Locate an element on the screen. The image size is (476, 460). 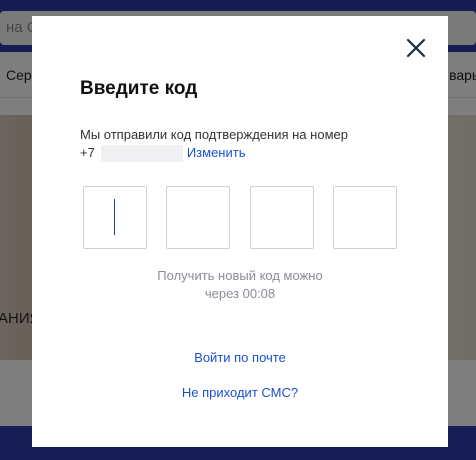
resend-hint-line1: Получить новый код можно is located at coordinates (240, 275).